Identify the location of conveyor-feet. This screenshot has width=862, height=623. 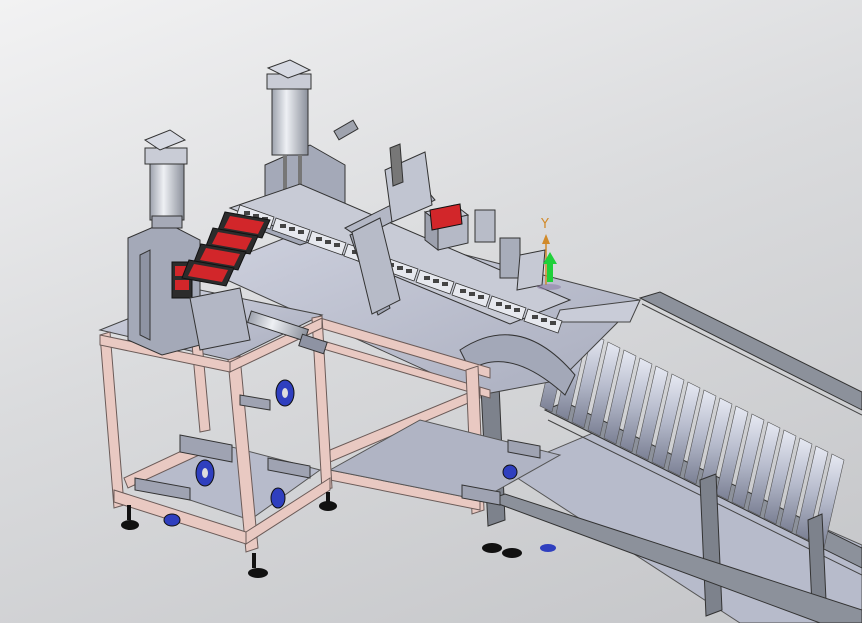
(519, 550).